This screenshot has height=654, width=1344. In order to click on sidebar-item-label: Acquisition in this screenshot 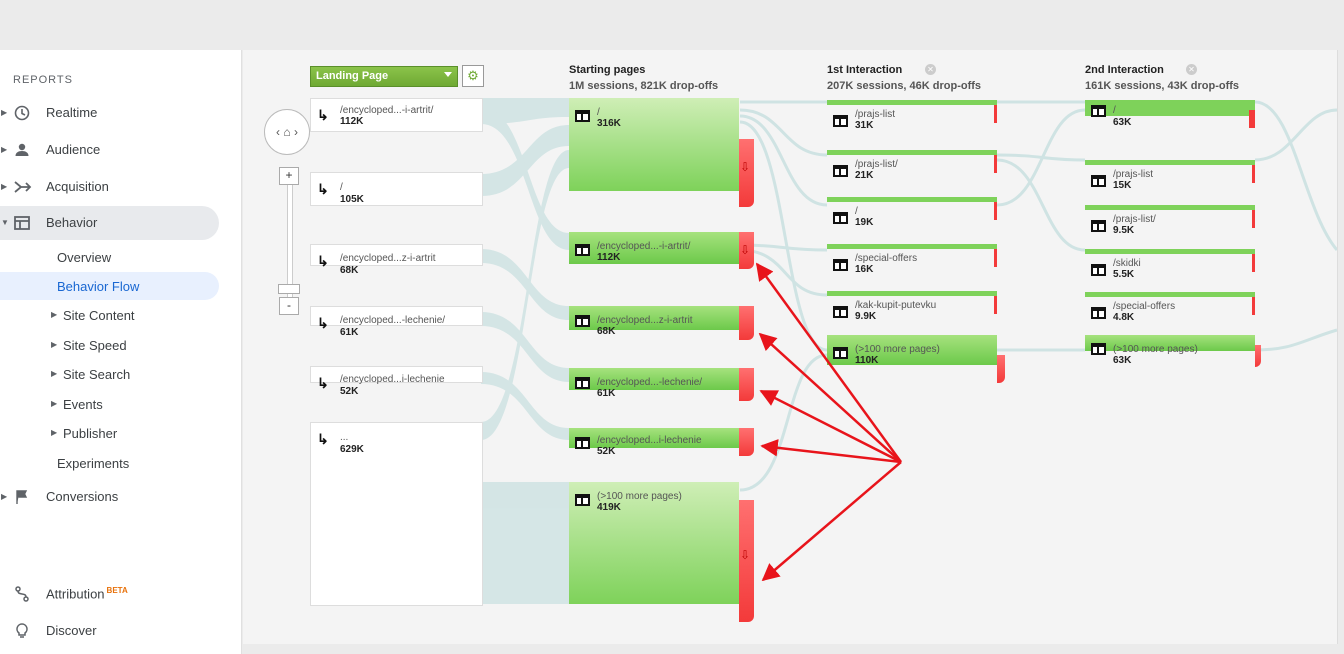, I will do `click(77, 186)`.